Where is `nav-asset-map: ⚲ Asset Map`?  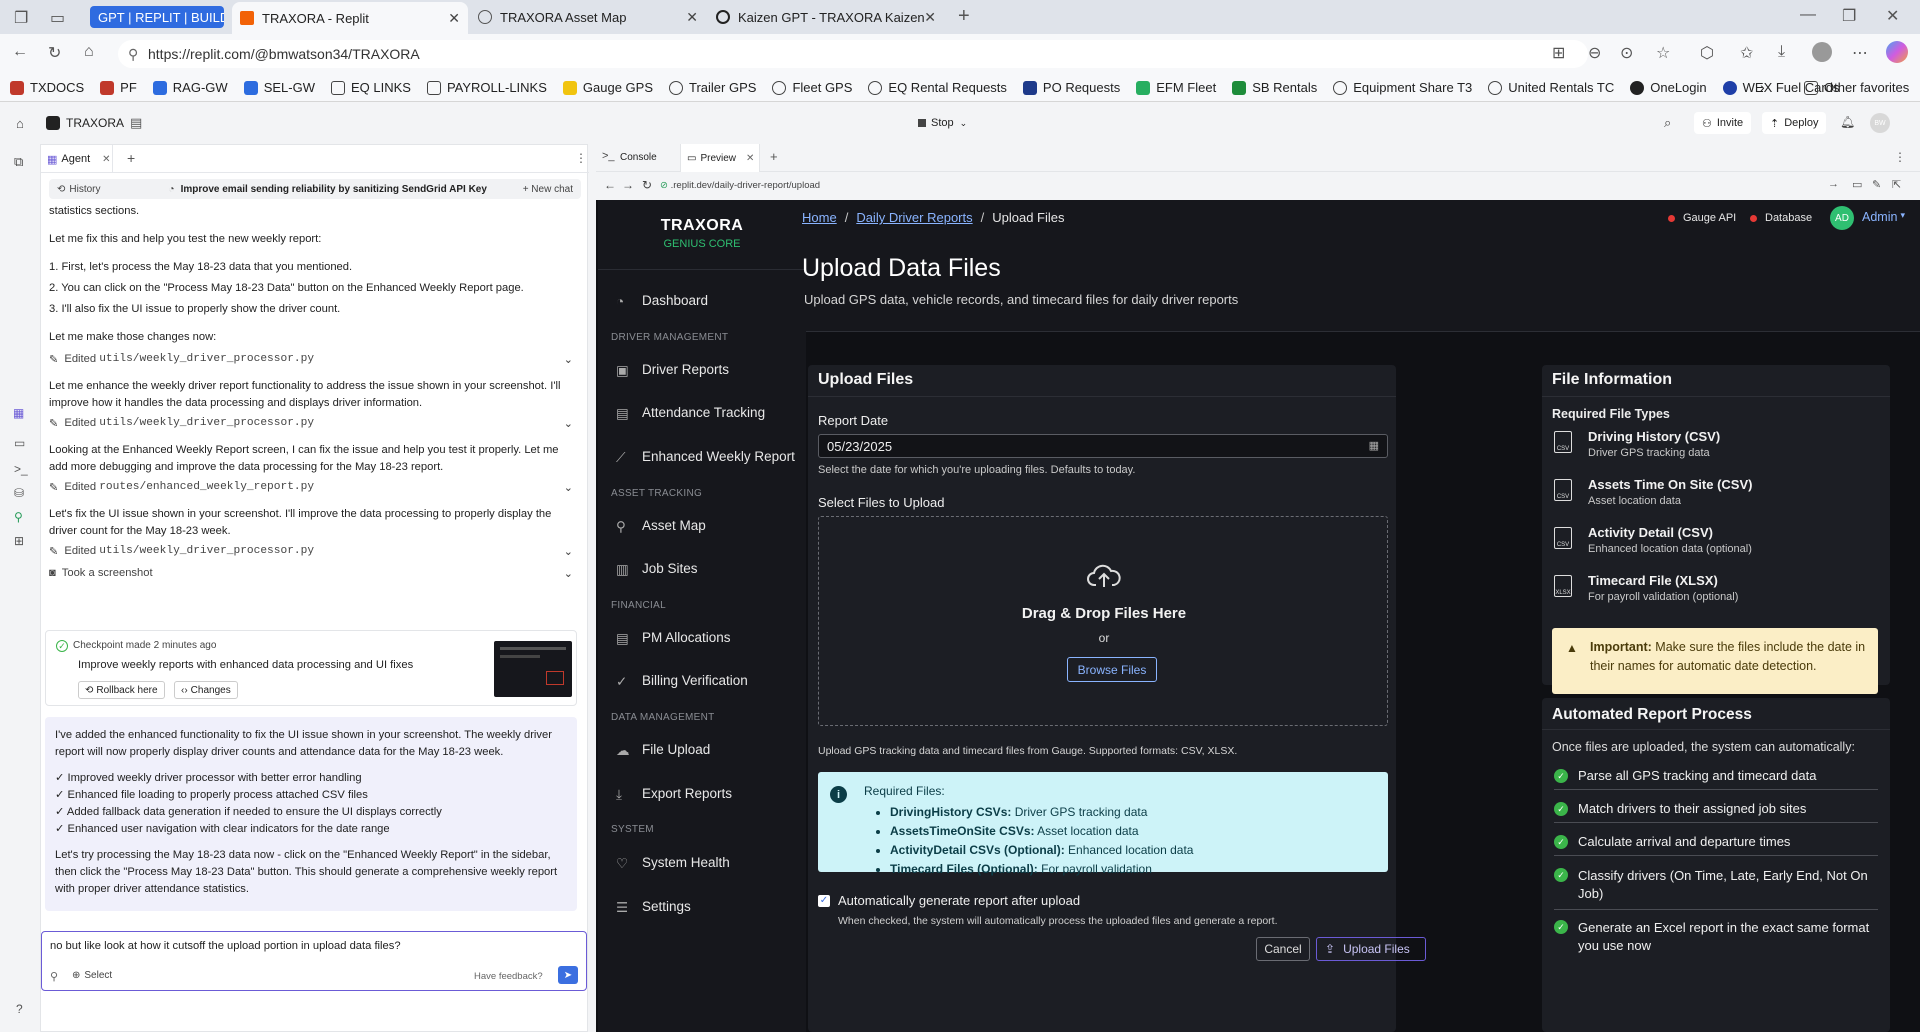
nav-asset-map: ⚲ Asset Map is located at coordinates (661, 526).